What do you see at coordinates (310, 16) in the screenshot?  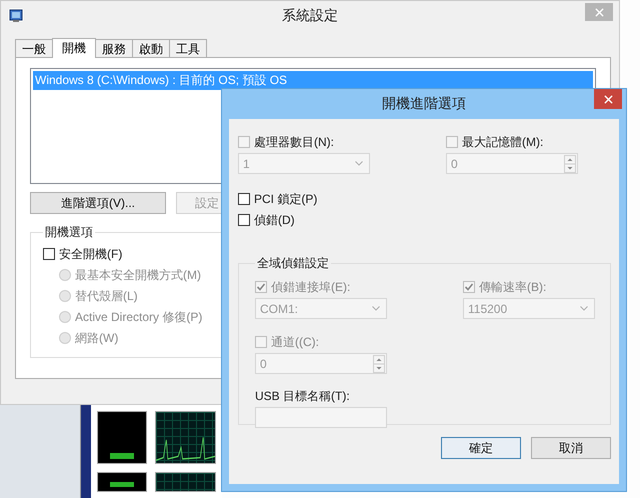 I see `window-title: 系統設定` at bounding box center [310, 16].